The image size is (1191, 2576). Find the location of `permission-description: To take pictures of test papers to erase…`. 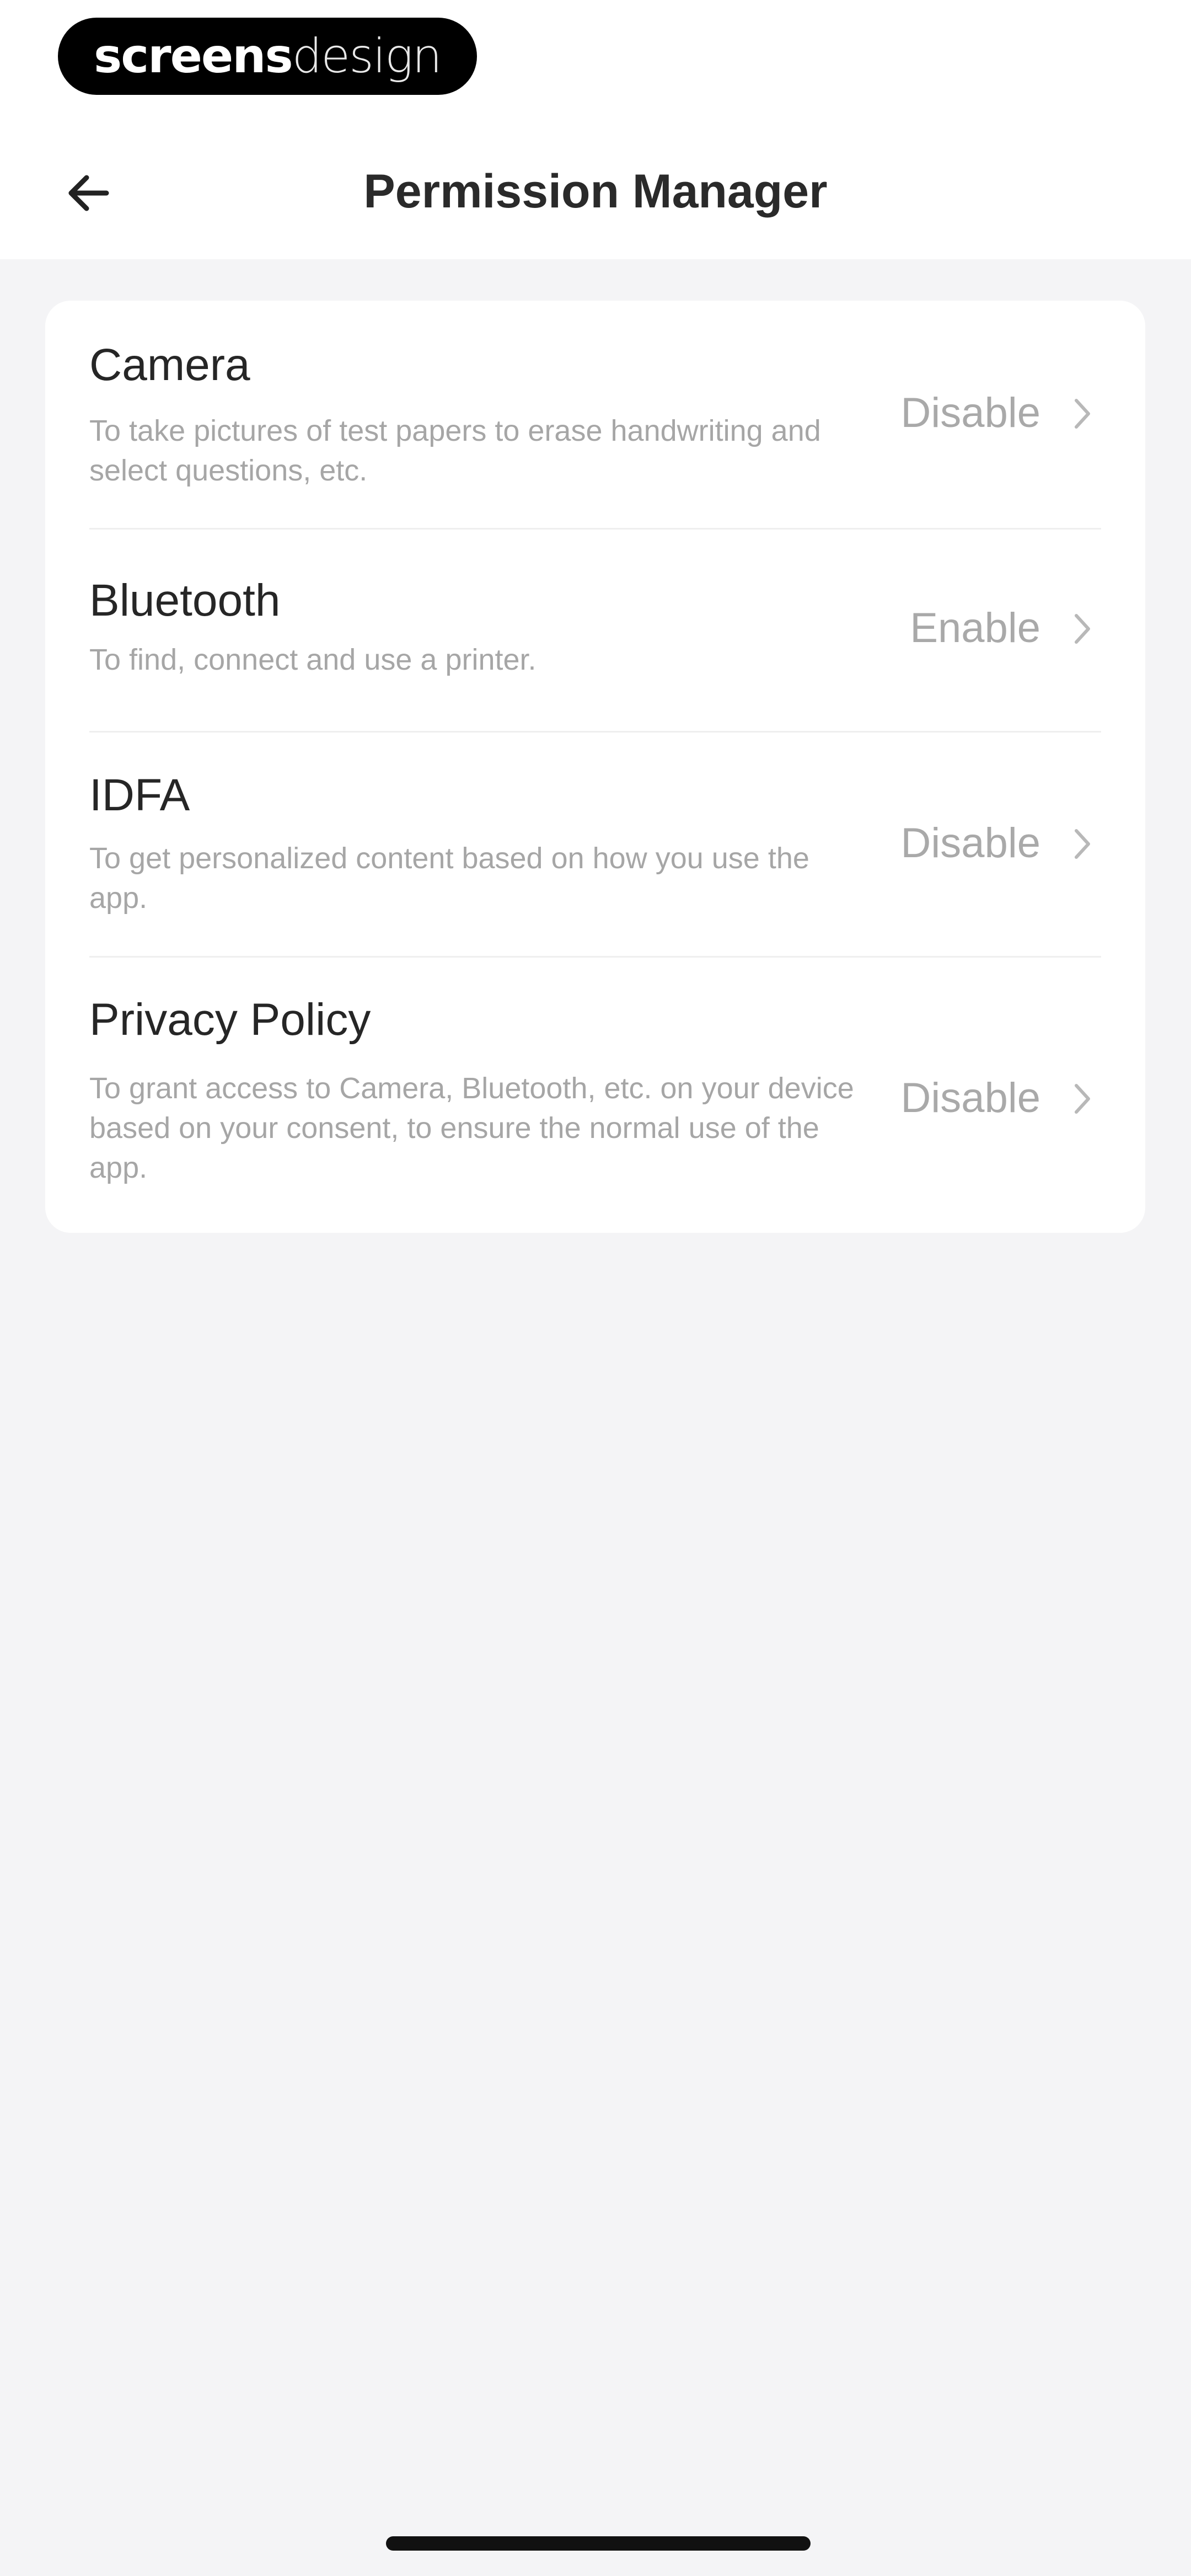

permission-description: To take pictures of test papers to erase… is located at coordinates (455, 450).